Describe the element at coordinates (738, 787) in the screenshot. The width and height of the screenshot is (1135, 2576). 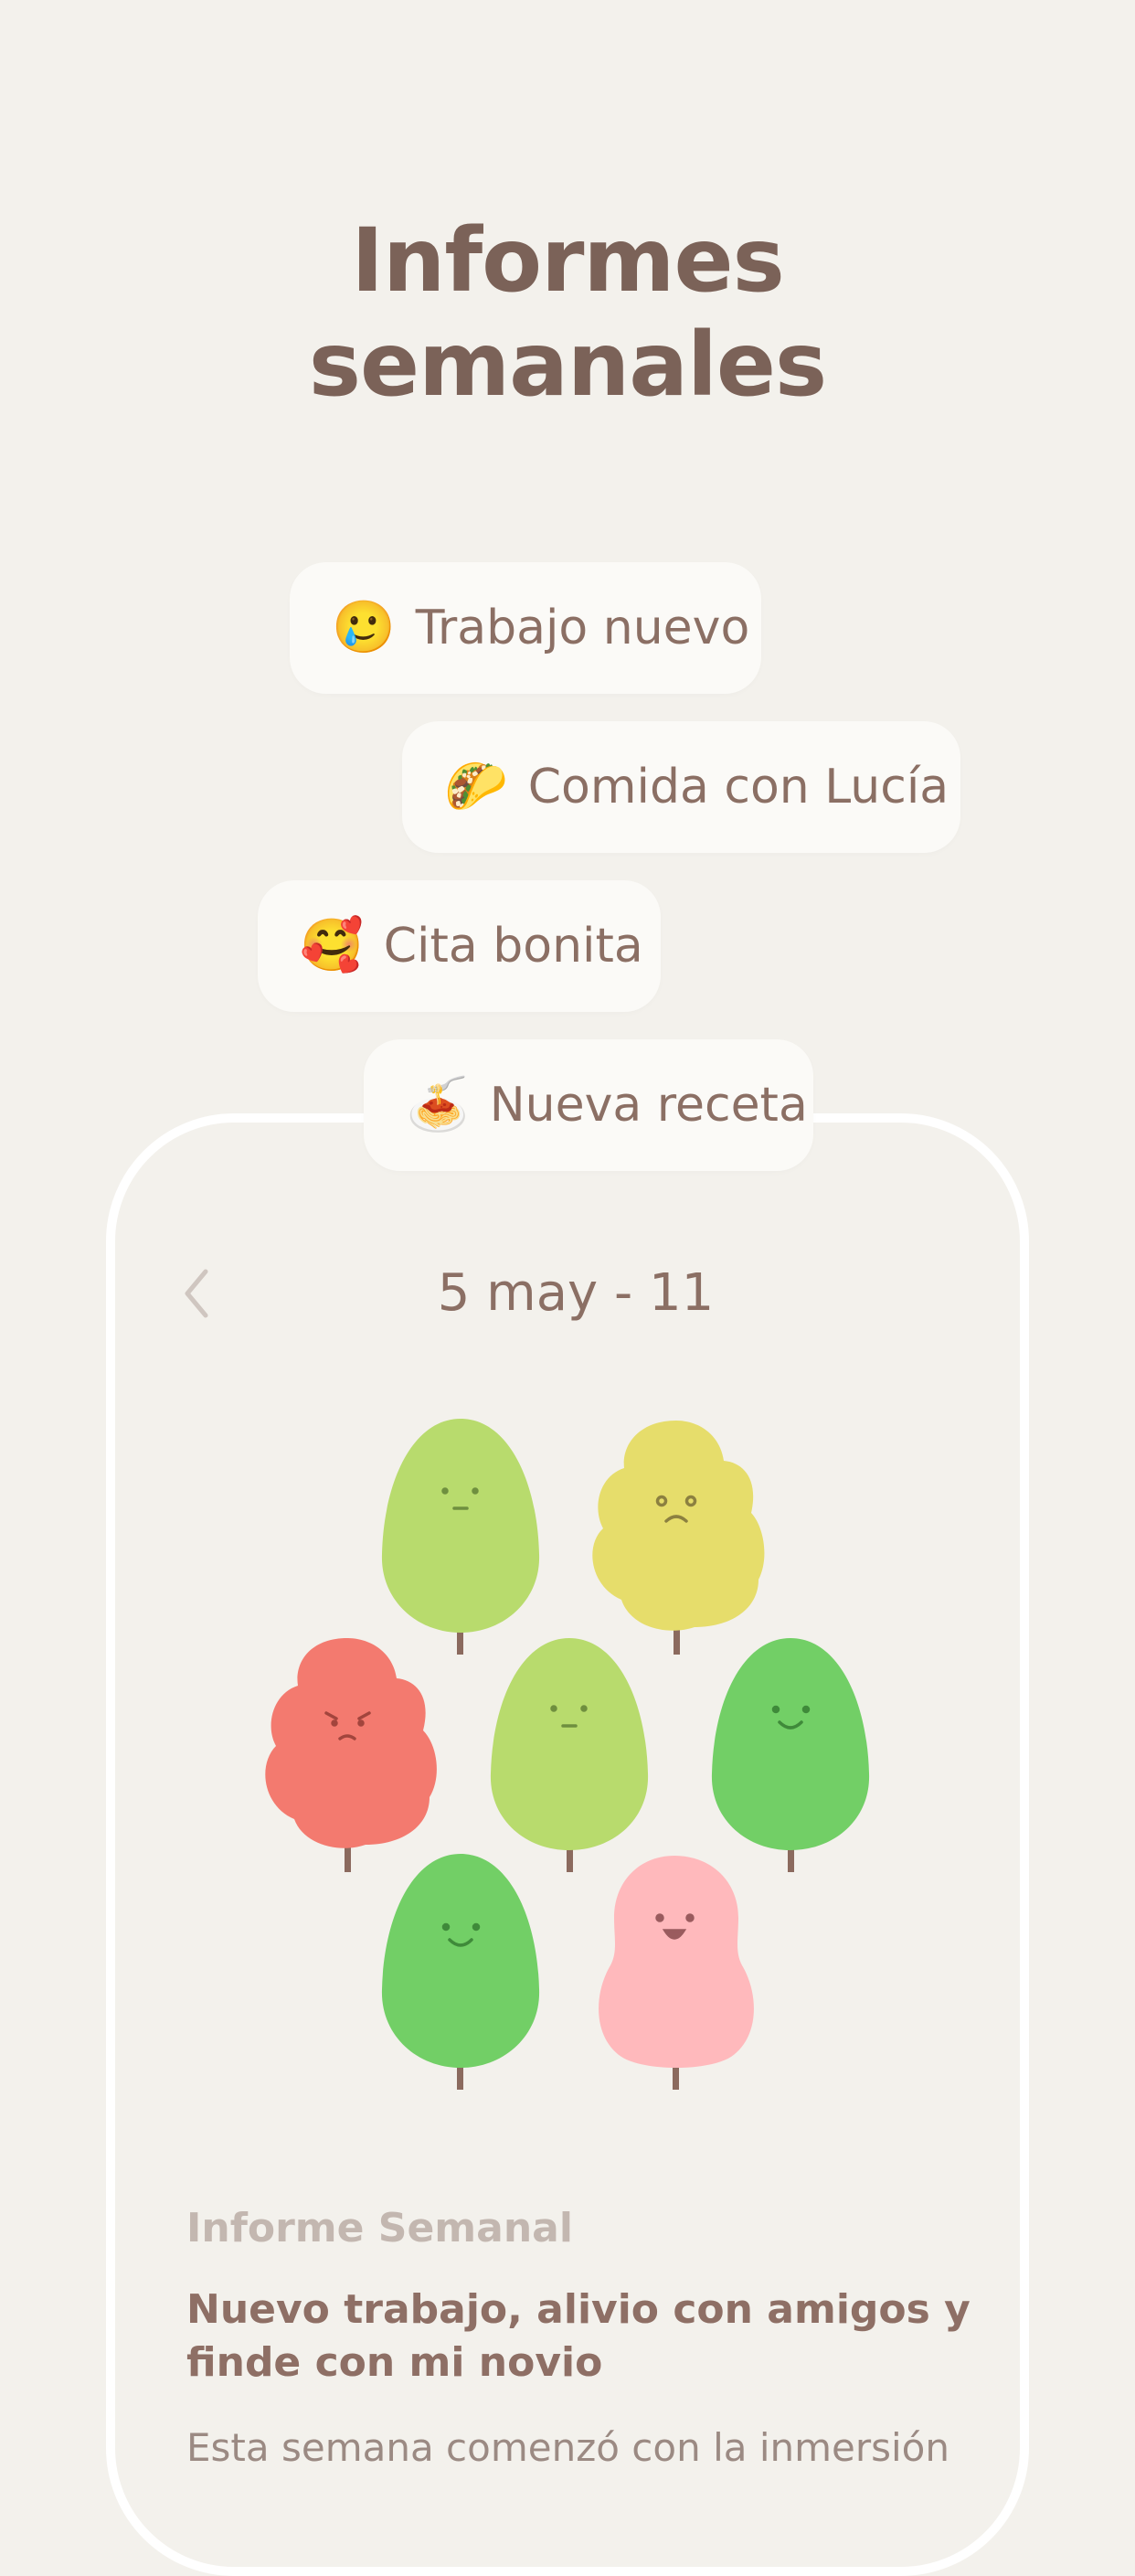
I see `moment-chip-label: Comida con Lucía` at that location.